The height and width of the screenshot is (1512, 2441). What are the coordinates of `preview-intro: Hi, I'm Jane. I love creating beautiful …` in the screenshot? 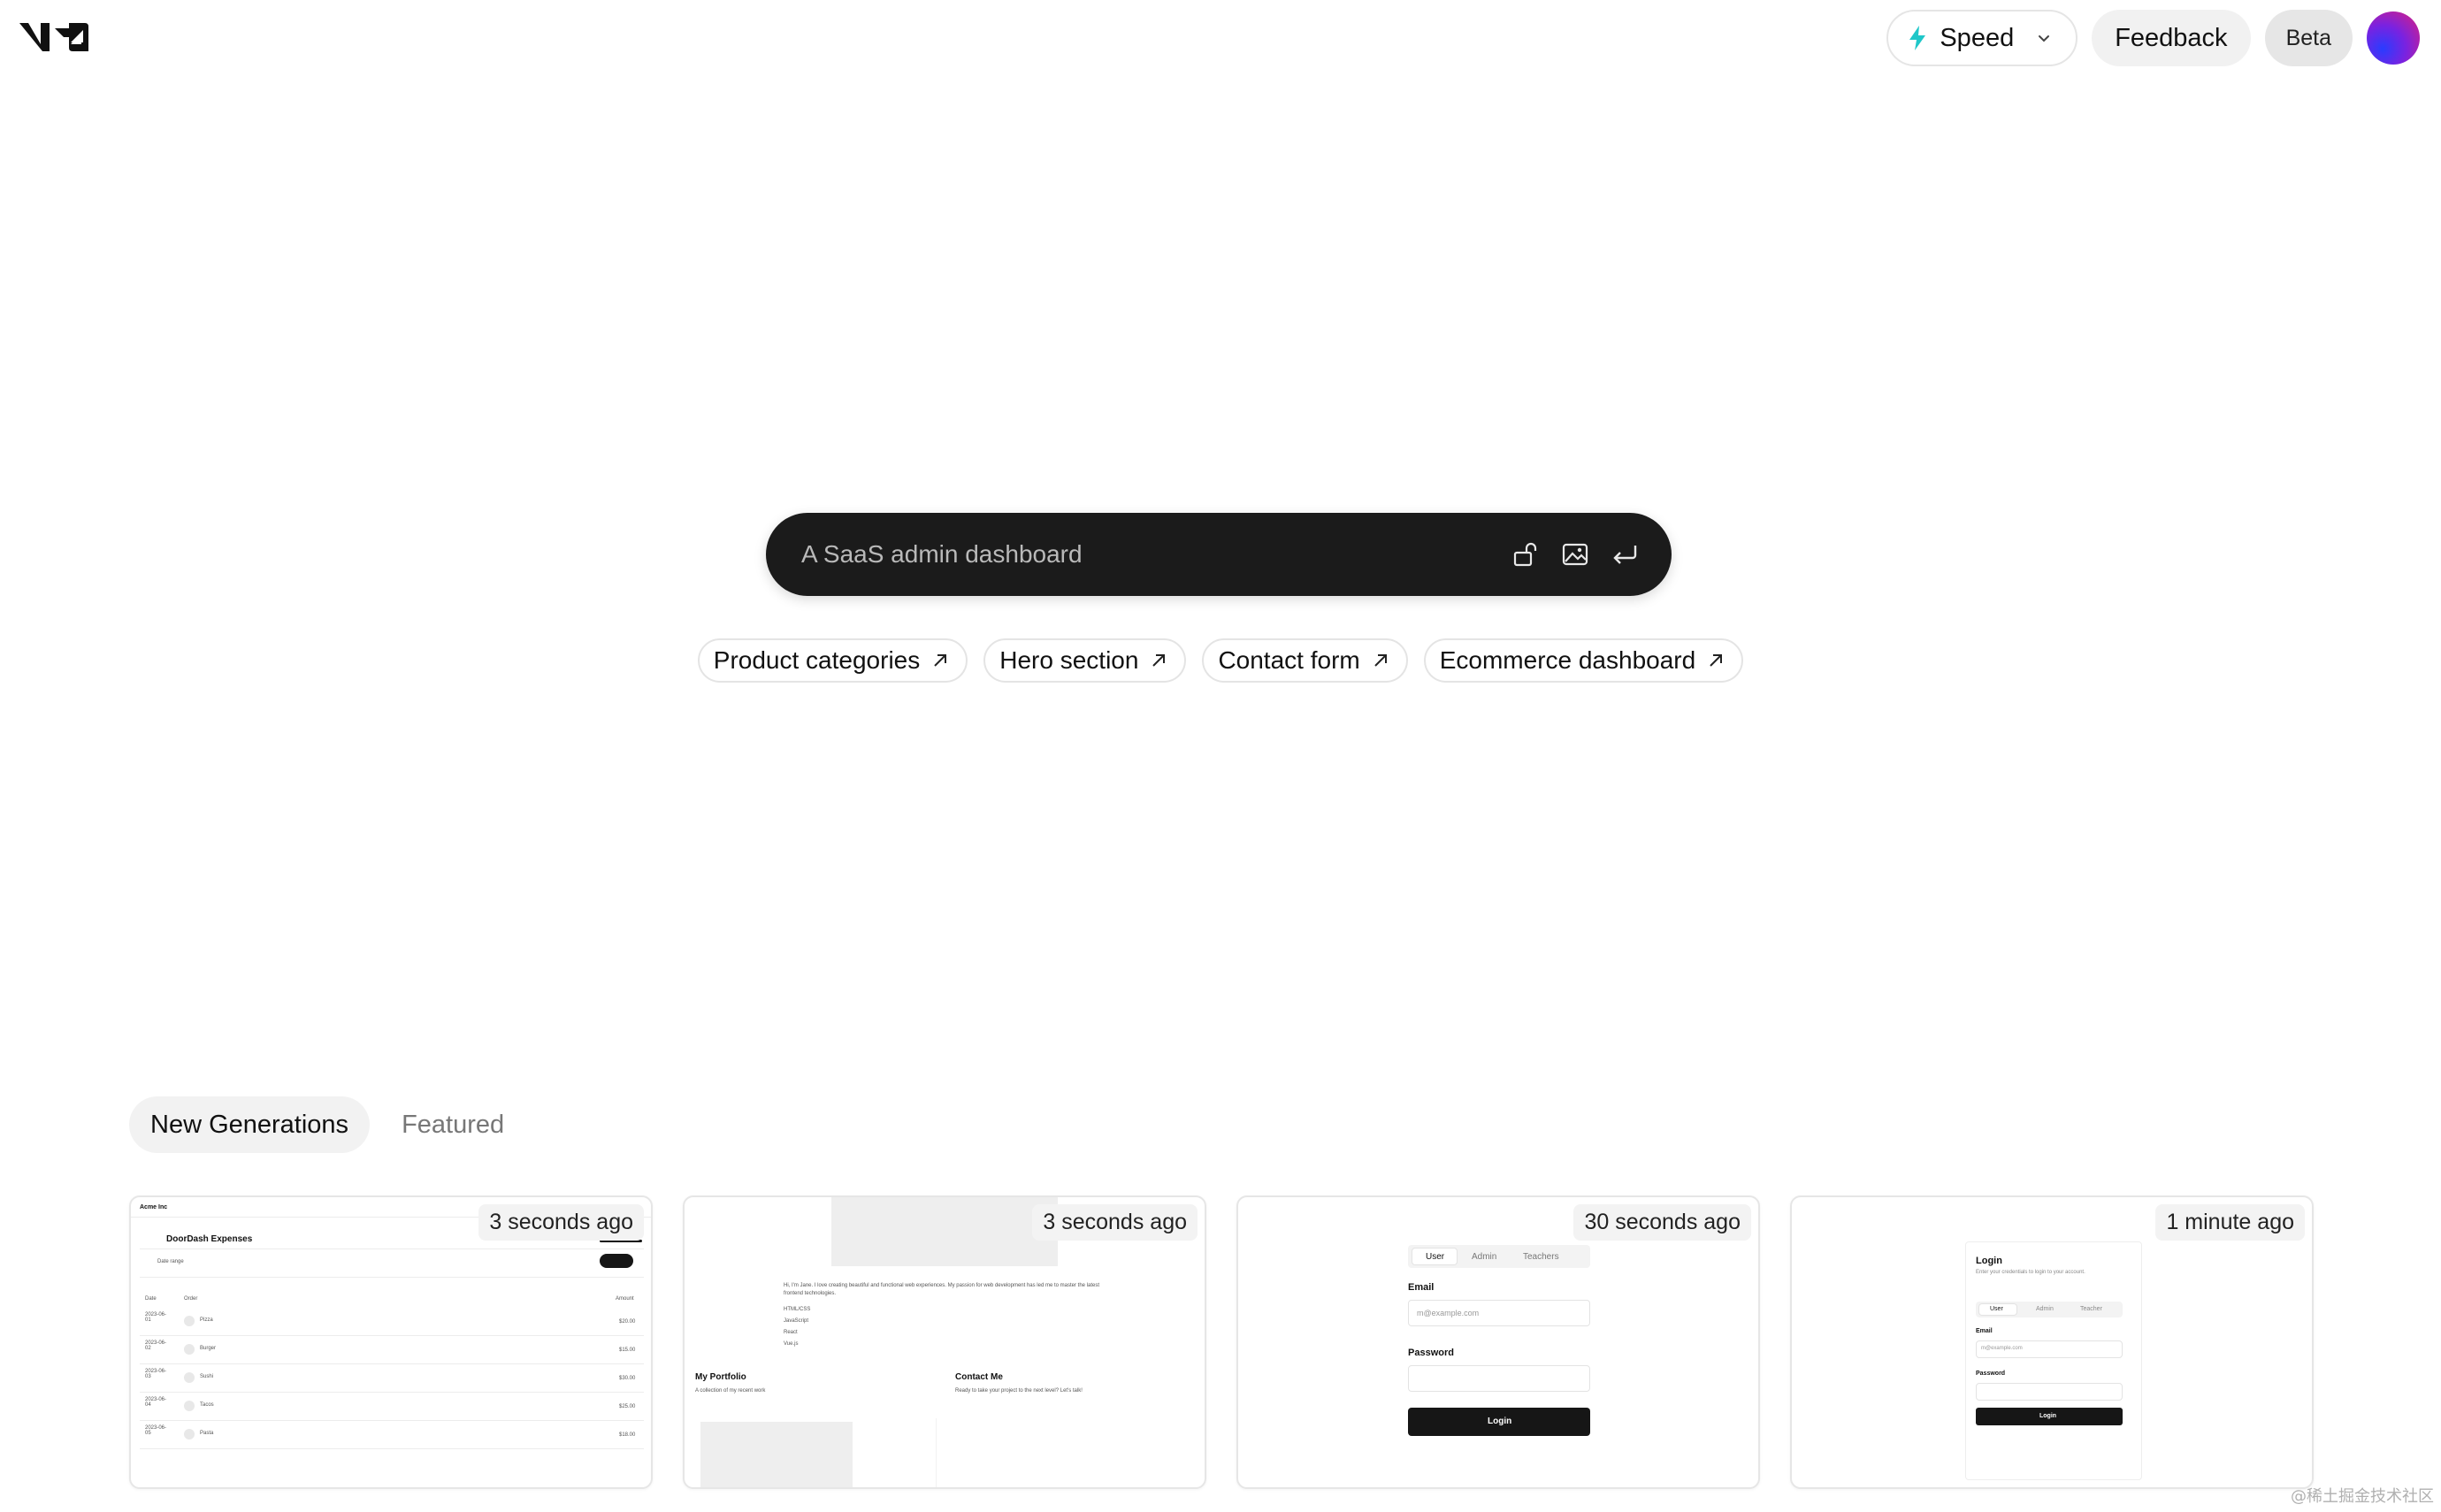 It's located at (942, 1289).